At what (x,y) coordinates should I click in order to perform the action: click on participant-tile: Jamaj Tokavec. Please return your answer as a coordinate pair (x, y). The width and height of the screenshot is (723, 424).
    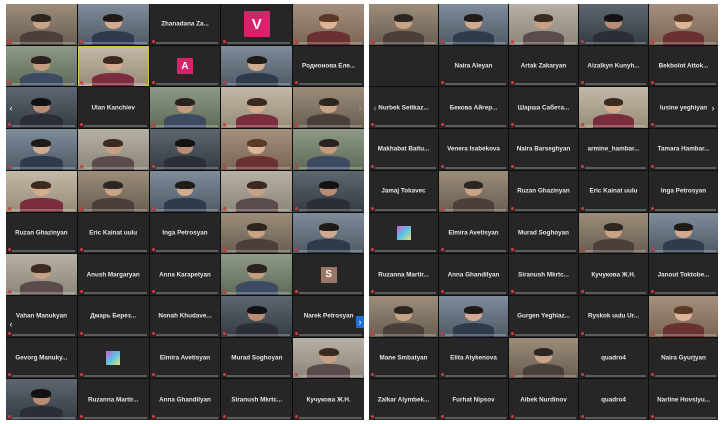
    Looking at the image, I should click on (403, 191).